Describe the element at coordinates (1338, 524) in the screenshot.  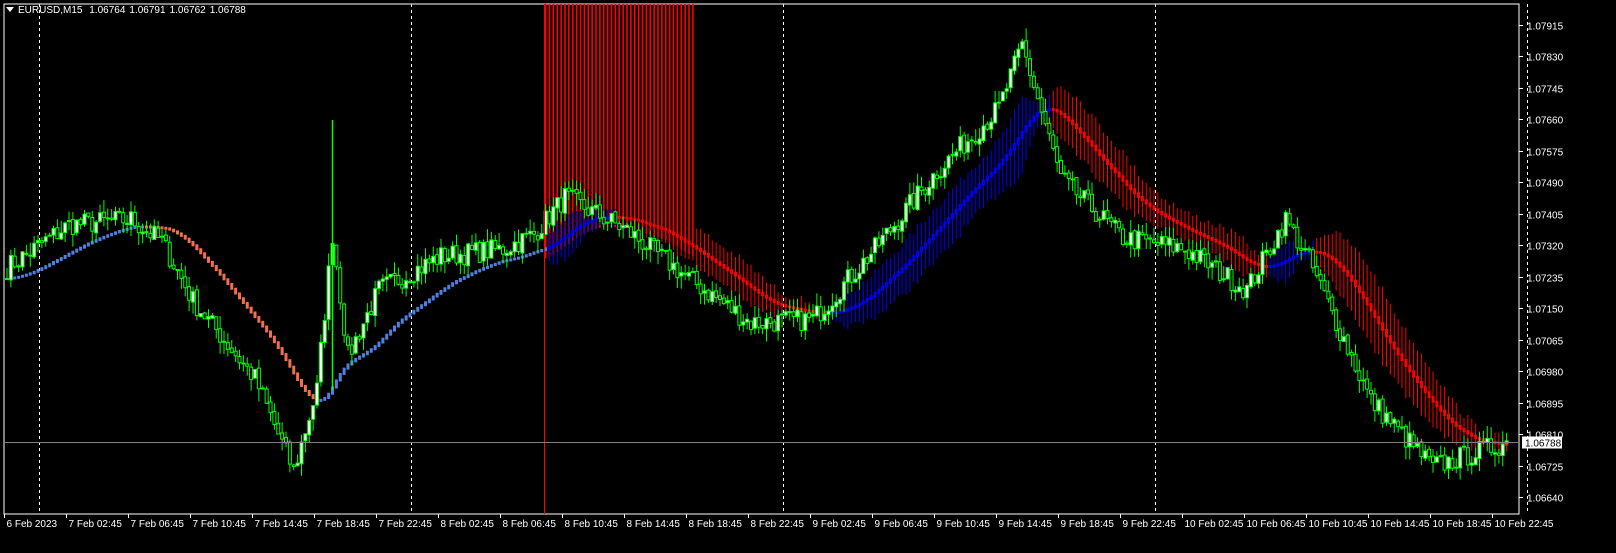
I see `time-tick-label: 10 Feb 10:45` at that location.